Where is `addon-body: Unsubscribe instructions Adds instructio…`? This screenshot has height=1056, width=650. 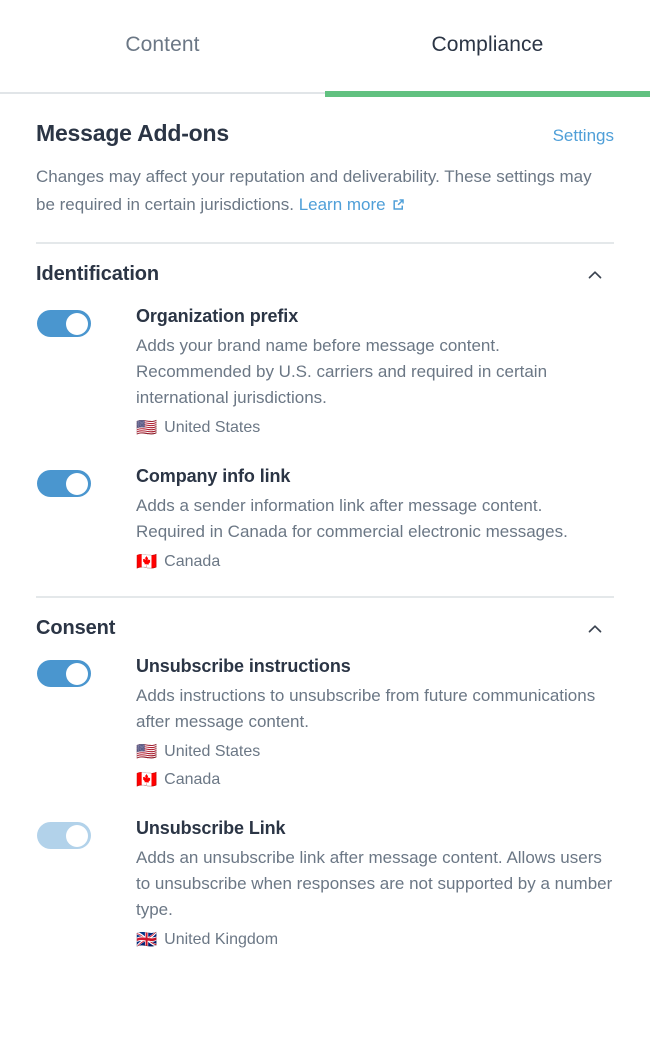 addon-body: Unsubscribe instructions Adds instructio… is located at coordinates (375, 725).